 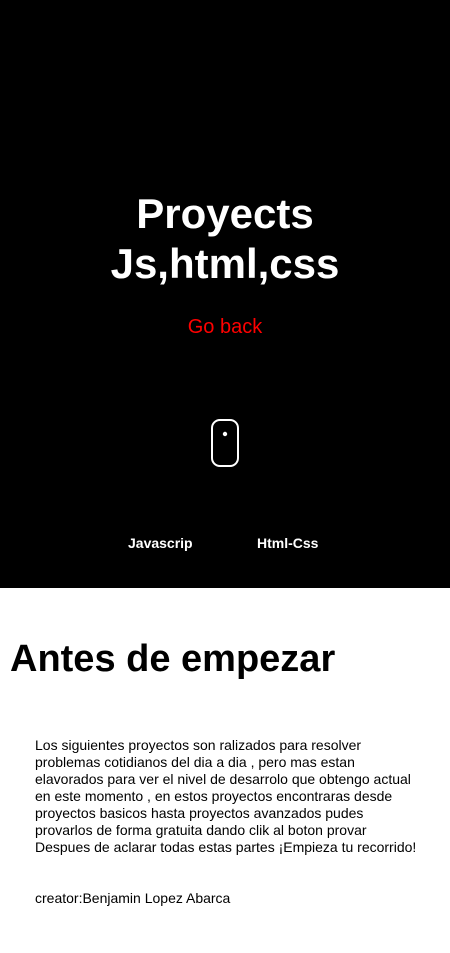 I want to click on hero-title-line-2: Js,html,css, so click(x=225, y=263).